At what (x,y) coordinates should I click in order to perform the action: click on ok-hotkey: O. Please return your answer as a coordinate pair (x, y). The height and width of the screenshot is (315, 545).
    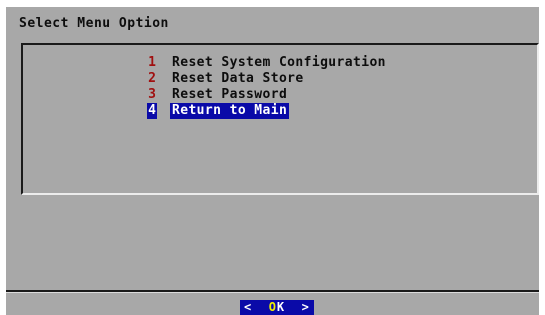
    Looking at the image, I should click on (272, 307).